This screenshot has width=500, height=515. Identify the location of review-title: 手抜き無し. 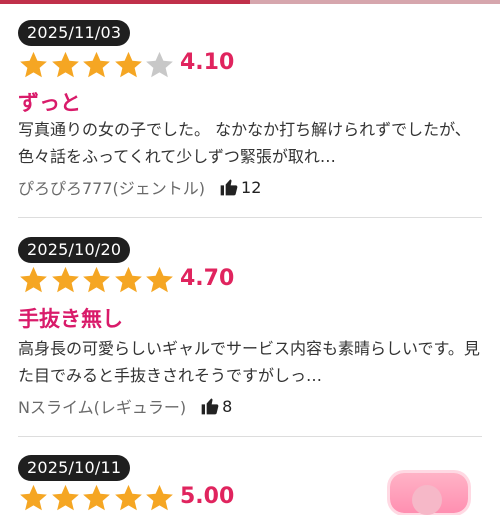
(70, 318).